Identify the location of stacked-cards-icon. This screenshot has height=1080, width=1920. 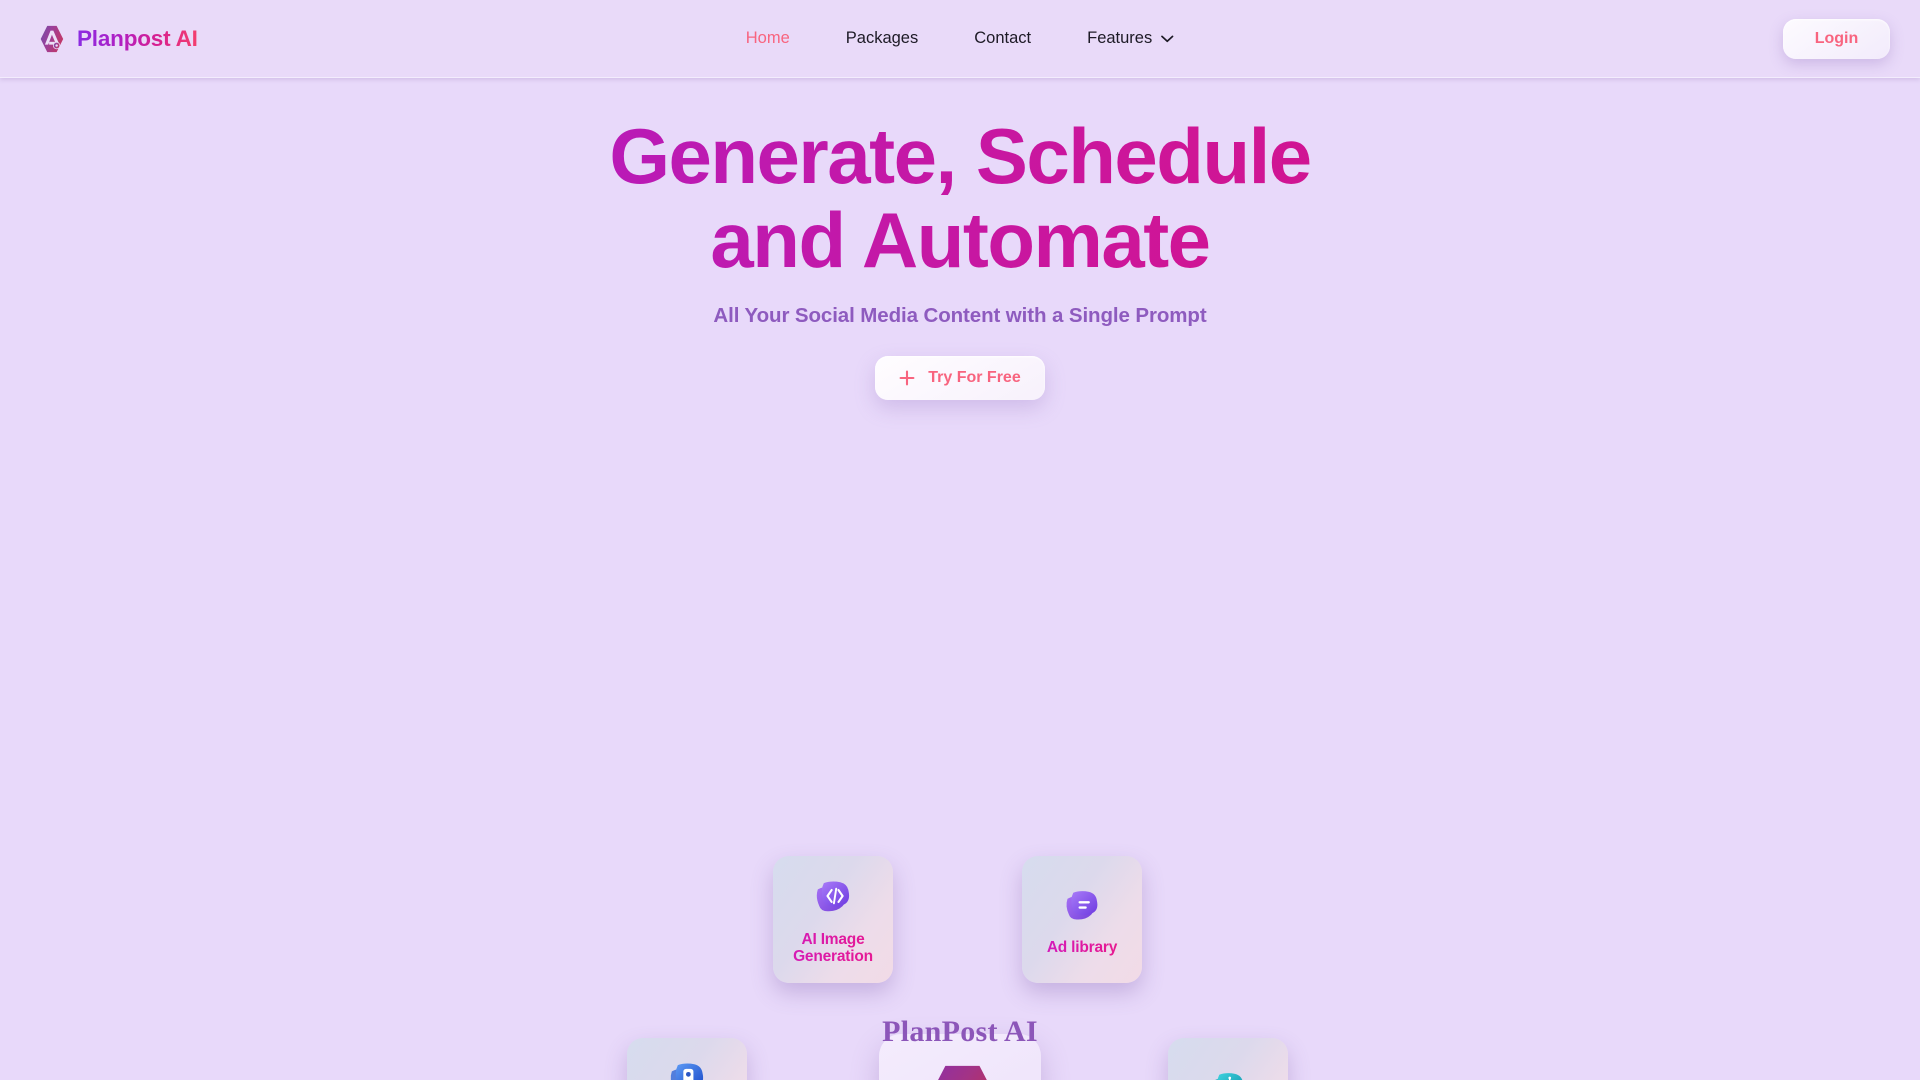
(1082, 905).